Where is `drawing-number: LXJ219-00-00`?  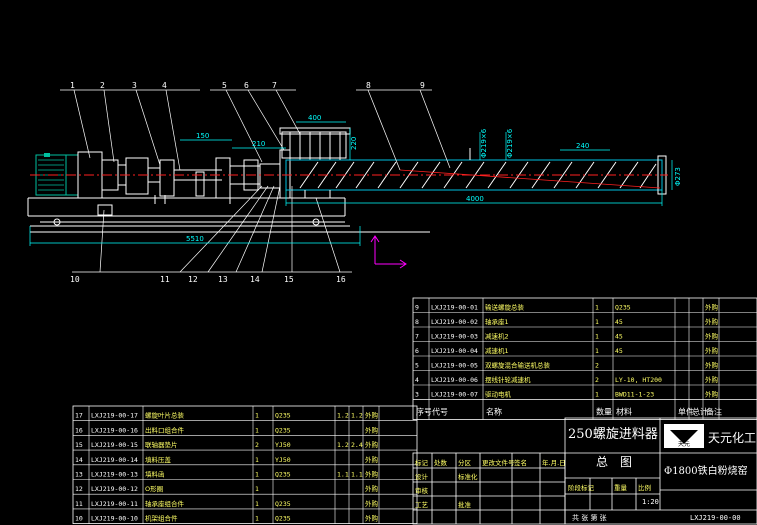 drawing-number: LXJ219-00-00 is located at coordinates (715, 518).